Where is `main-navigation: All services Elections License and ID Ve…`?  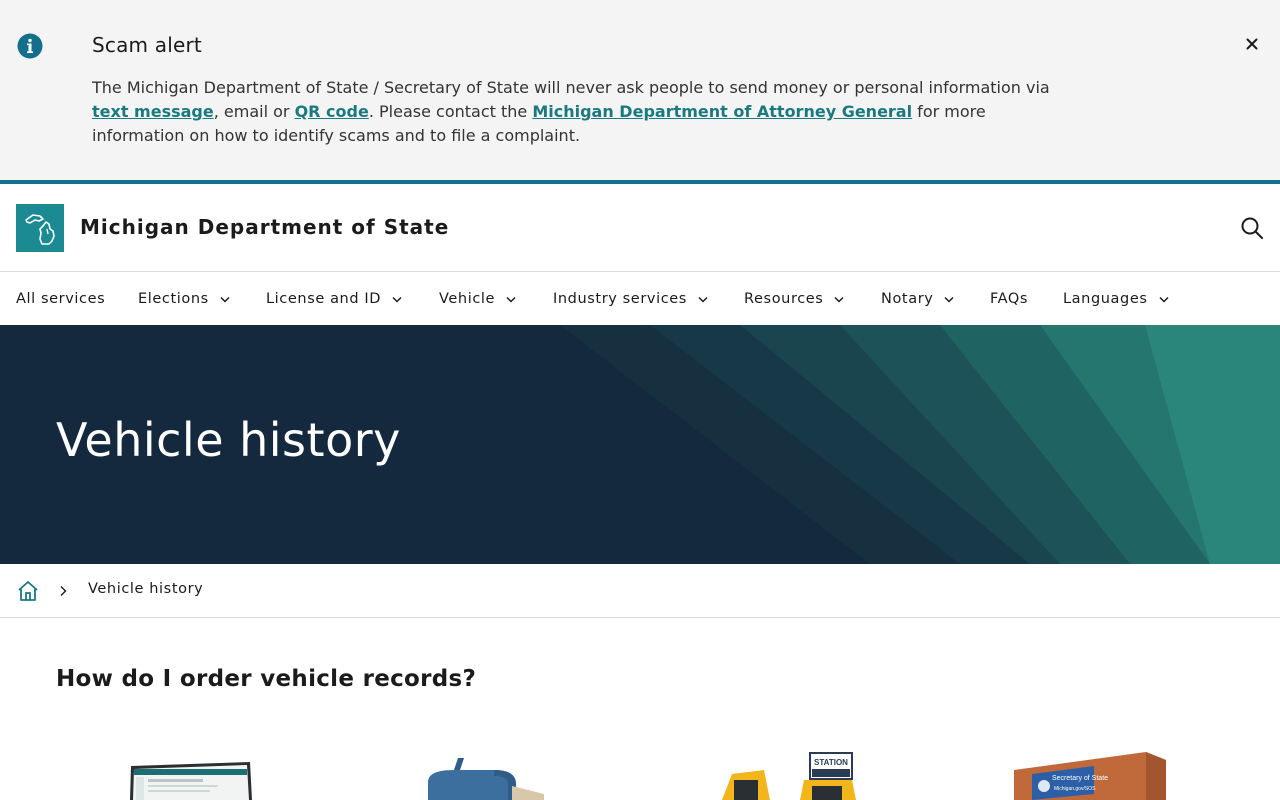 main-navigation: All services Elections License and ID Ve… is located at coordinates (640, 299).